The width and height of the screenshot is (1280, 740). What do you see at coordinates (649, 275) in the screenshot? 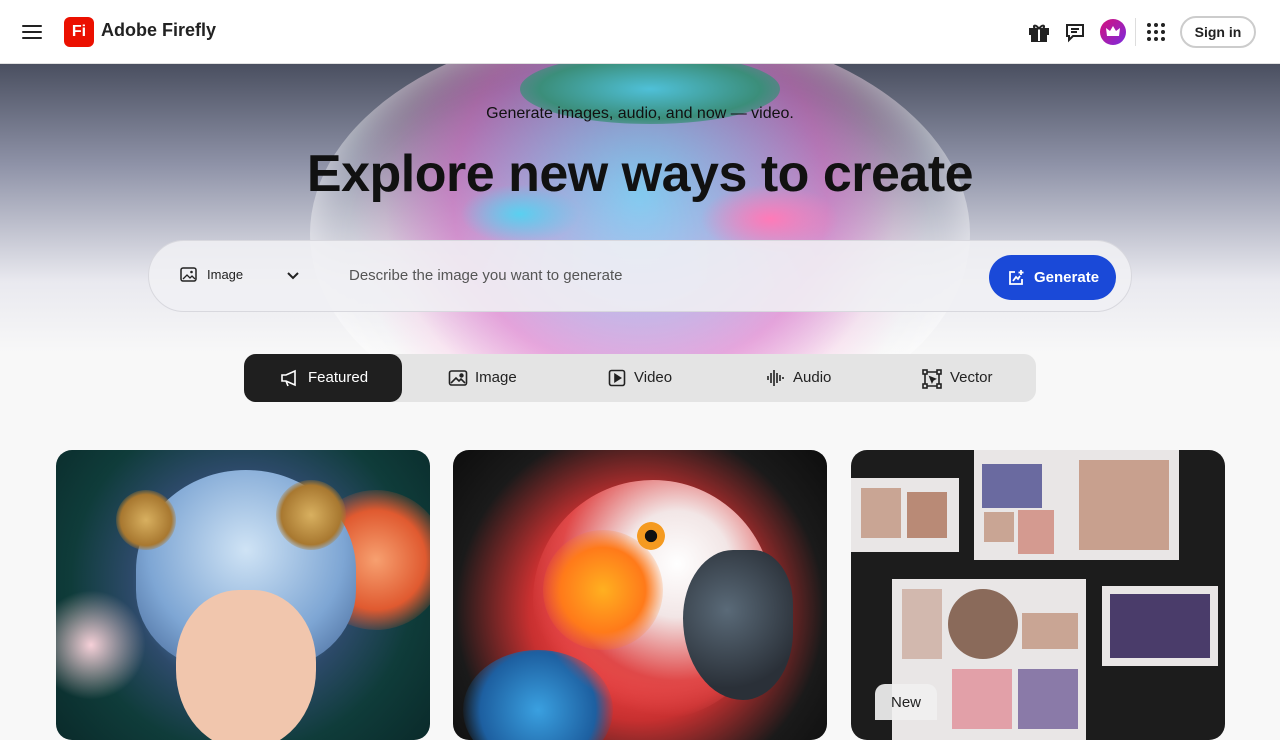
I see `prompt-input` at bounding box center [649, 275].